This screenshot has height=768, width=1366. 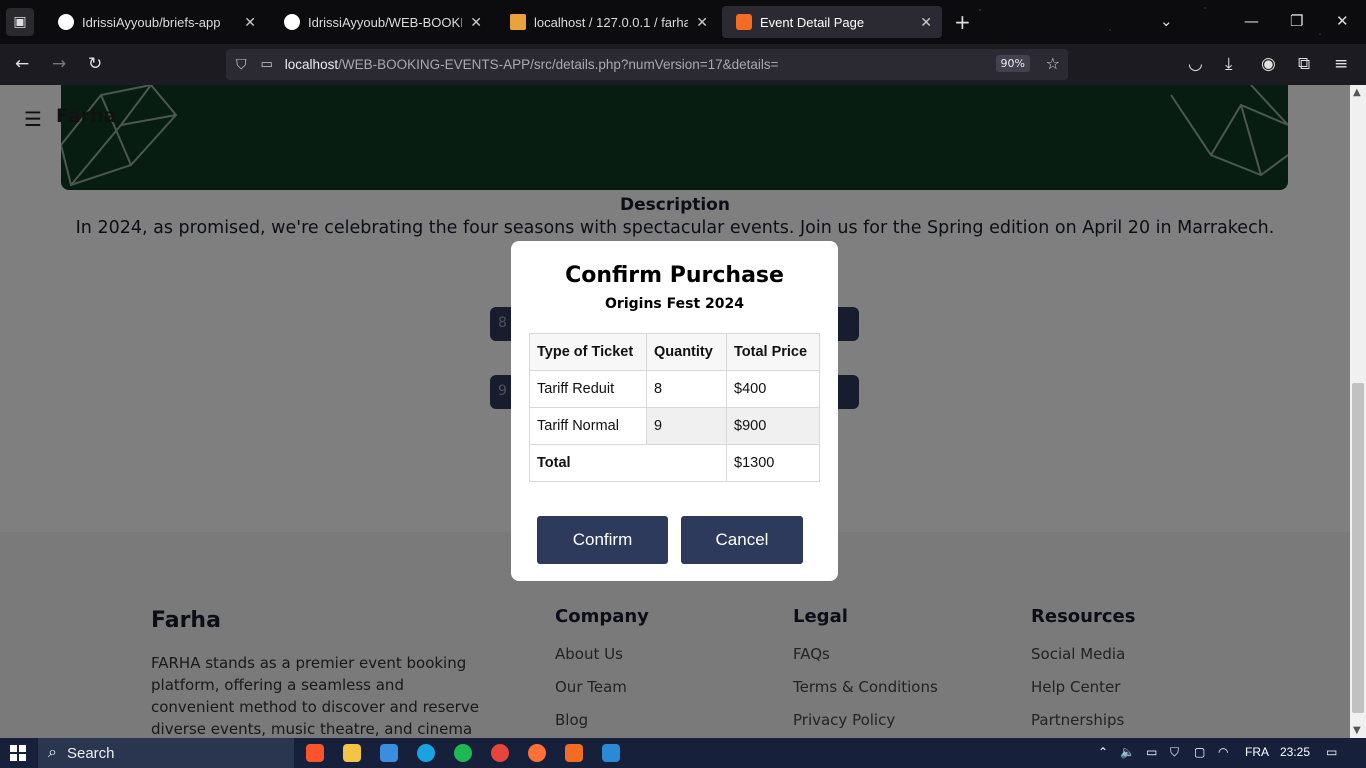 What do you see at coordinates (962, 22) in the screenshot?
I see `new-tab-icon: +` at bounding box center [962, 22].